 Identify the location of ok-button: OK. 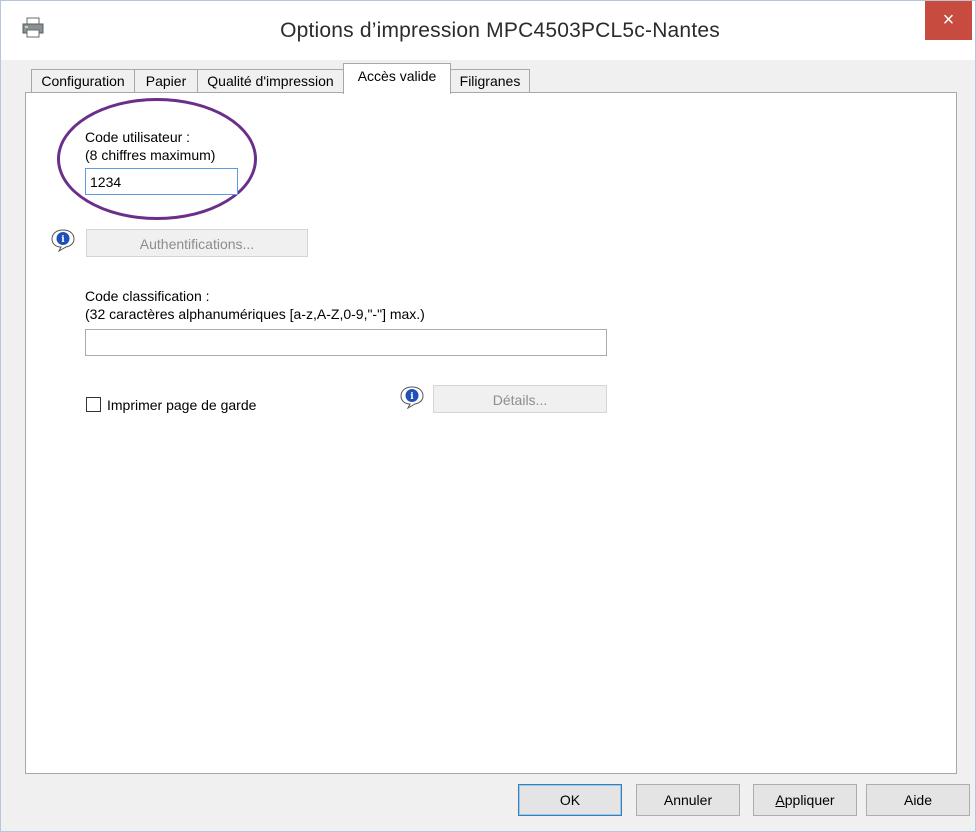
(570, 800).